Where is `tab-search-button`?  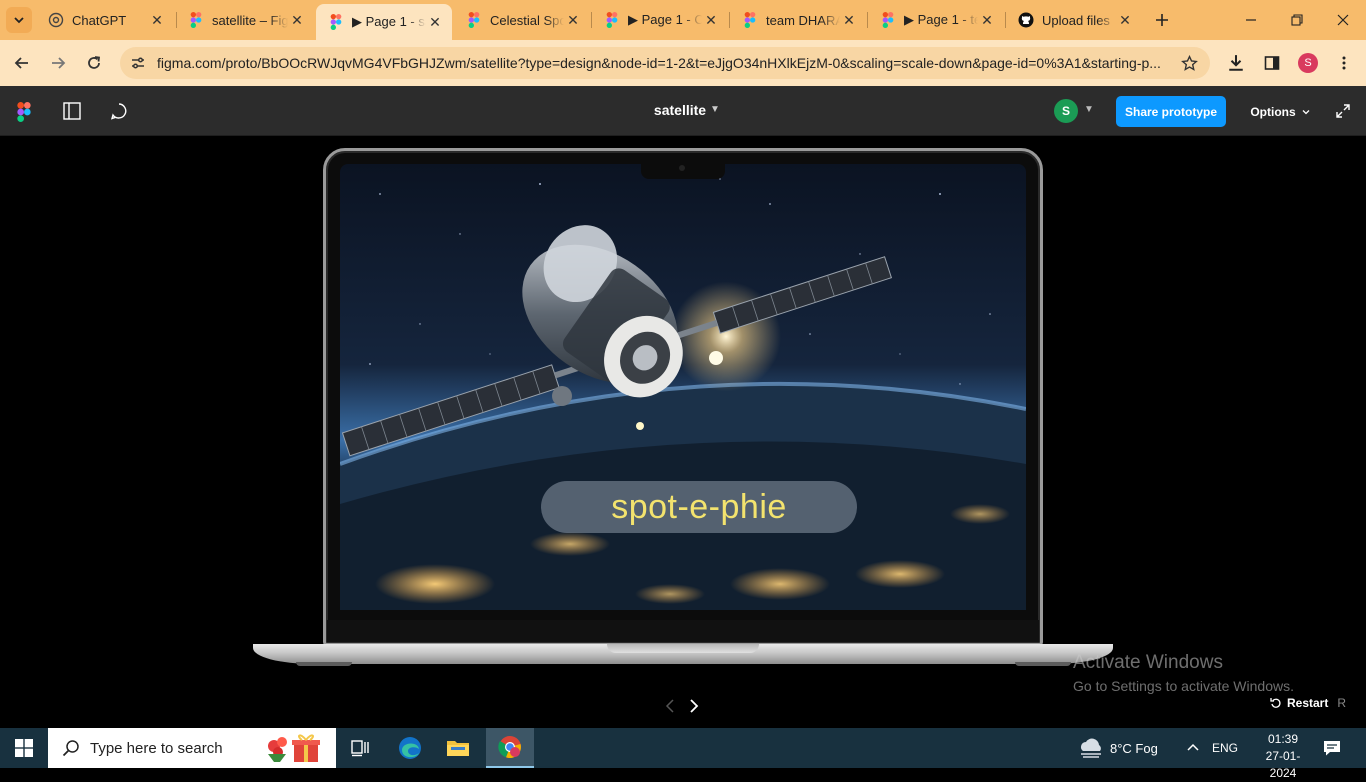
tab-search-button is located at coordinates (19, 20).